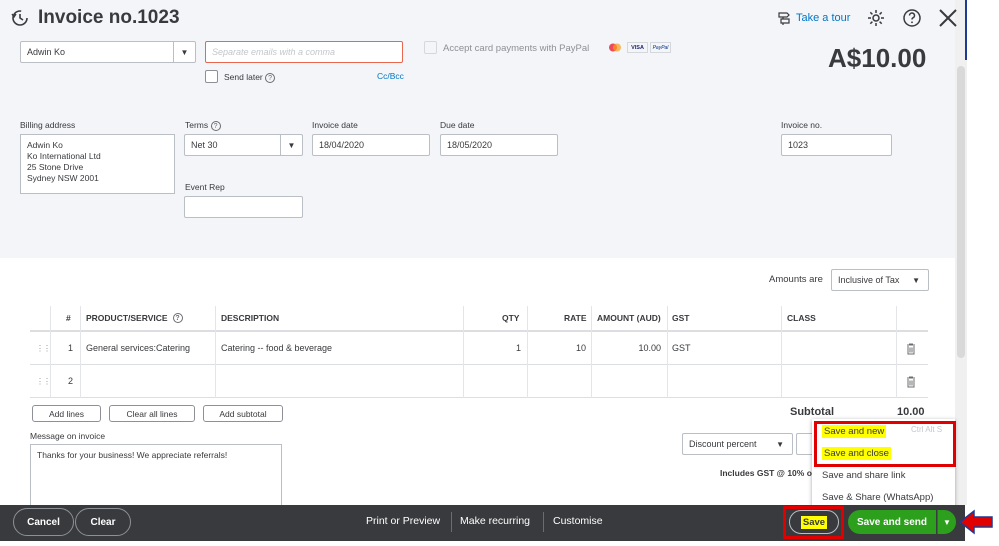 The image size is (999, 546). What do you see at coordinates (204, 145) in the screenshot?
I see `terms-value: Net 30` at bounding box center [204, 145].